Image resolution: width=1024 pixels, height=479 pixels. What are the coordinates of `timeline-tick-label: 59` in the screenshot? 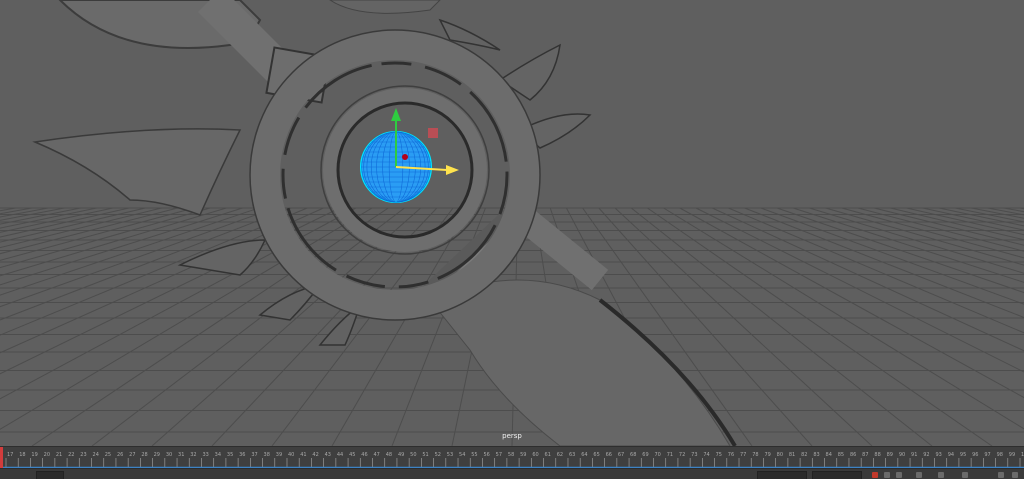 It's located at (523, 455).